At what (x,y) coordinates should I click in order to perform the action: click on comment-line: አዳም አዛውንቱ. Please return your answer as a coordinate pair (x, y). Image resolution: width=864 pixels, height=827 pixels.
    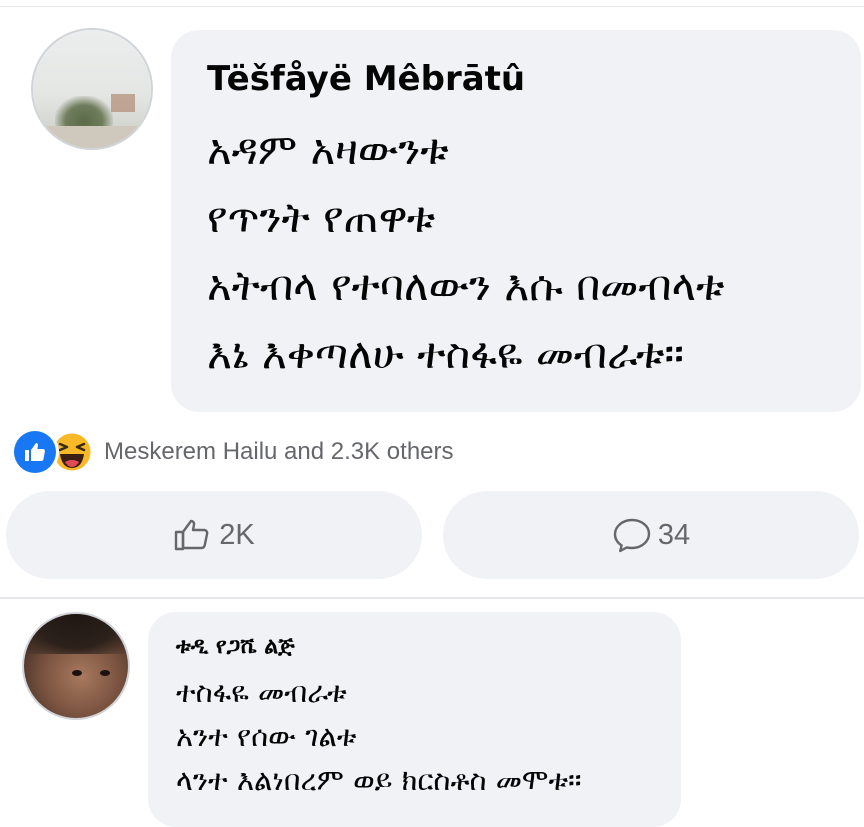
    Looking at the image, I should click on (328, 149).